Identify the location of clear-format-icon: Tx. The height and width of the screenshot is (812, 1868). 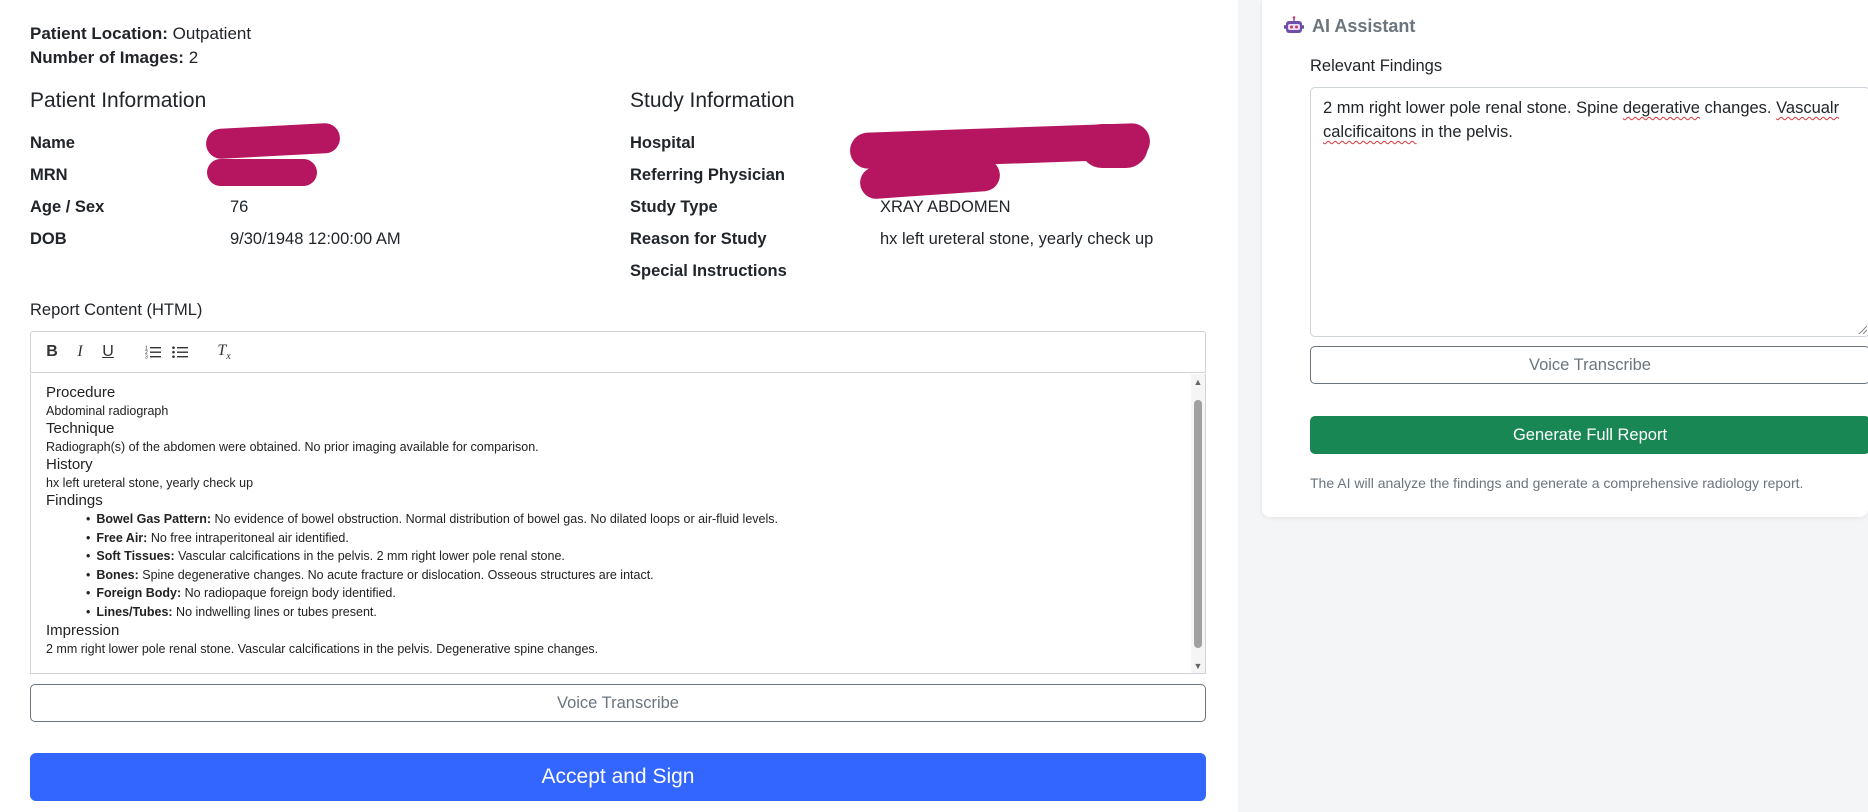
(224, 352).